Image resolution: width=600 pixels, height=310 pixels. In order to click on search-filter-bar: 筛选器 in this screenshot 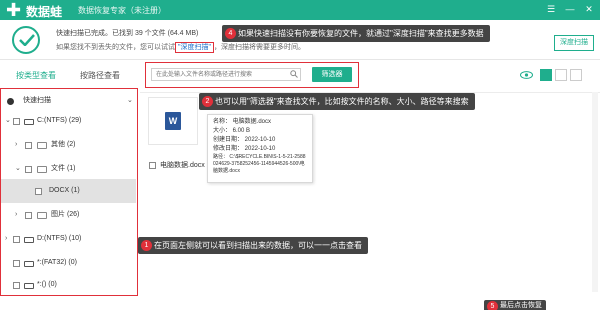, I will do `click(252, 75)`.